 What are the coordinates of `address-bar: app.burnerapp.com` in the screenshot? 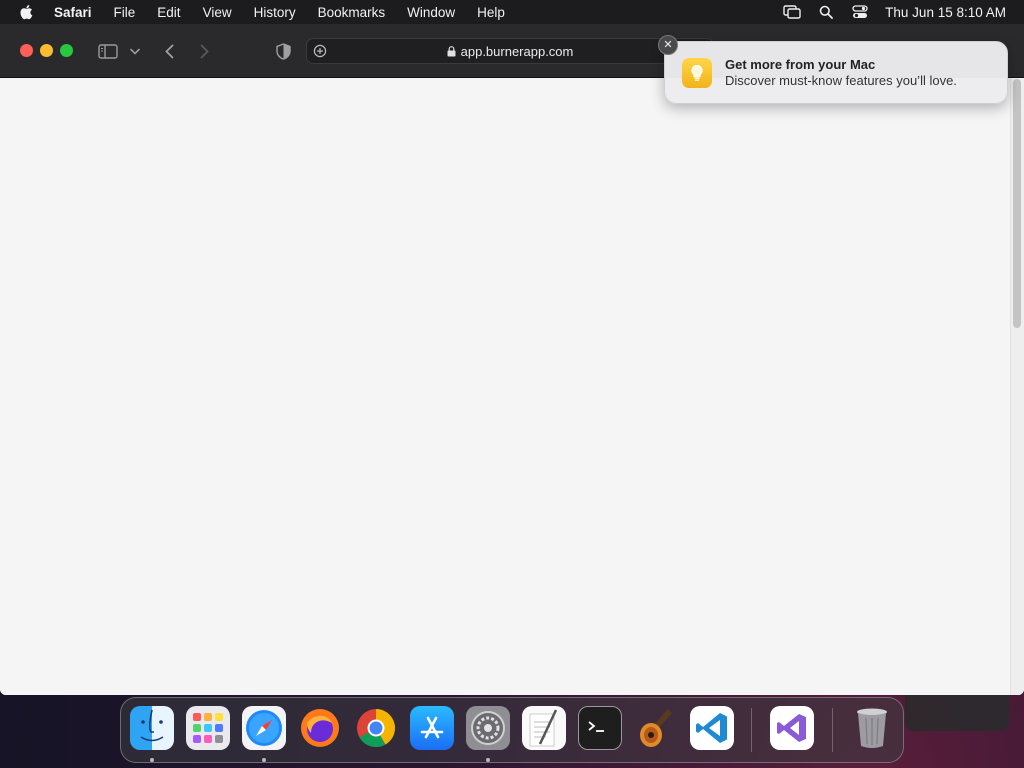 It's located at (510, 51).